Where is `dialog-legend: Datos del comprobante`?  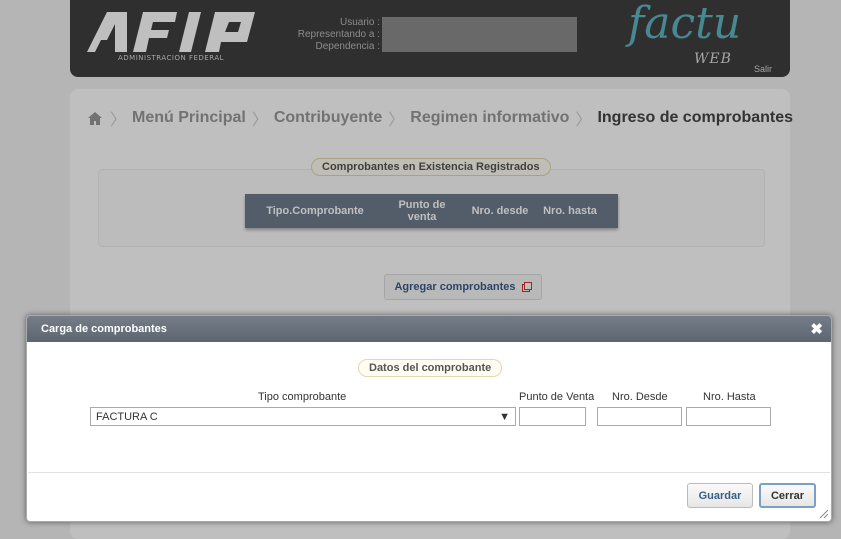 dialog-legend: Datos del comprobante is located at coordinates (430, 368).